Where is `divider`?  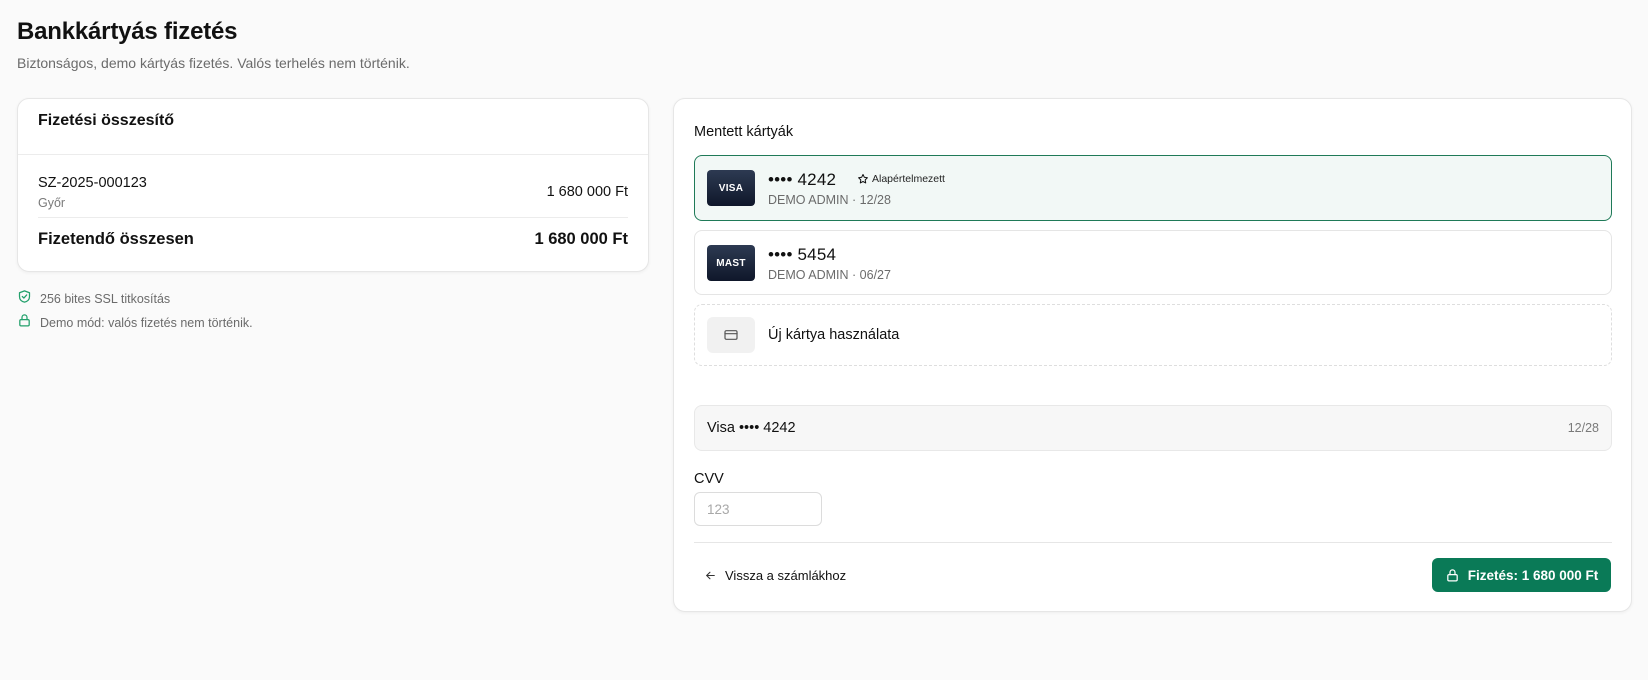 divider is located at coordinates (1153, 542).